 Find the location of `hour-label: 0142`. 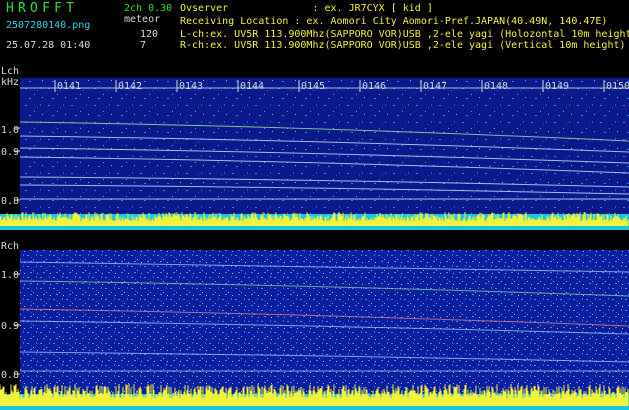

hour-label: 0142 is located at coordinates (130, 86).